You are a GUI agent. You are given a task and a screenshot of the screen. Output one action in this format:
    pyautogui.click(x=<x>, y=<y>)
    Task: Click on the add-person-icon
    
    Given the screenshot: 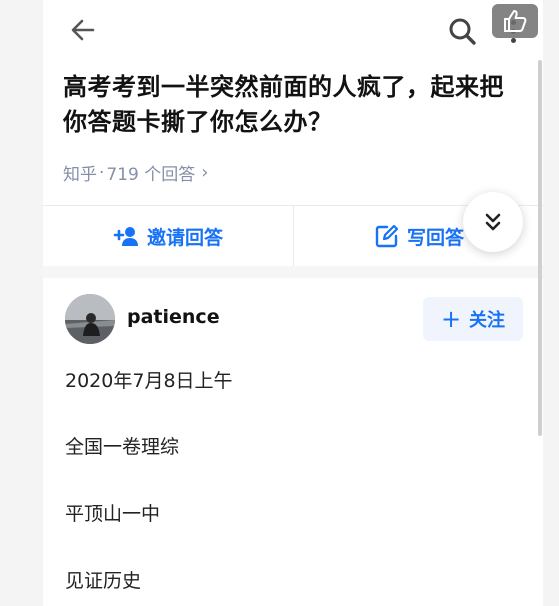 What is the action you would take?
    pyautogui.click(x=125, y=236)
    